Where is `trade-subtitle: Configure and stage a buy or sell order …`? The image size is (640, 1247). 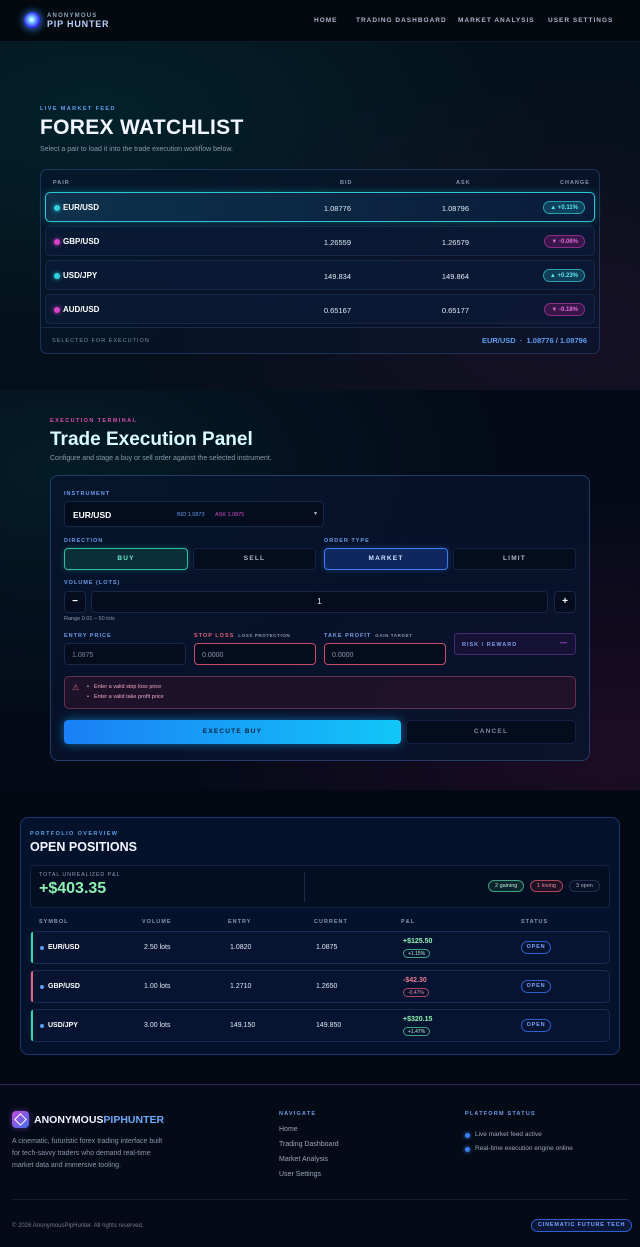
trade-subtitle: Configure and stage a buy or sell order … is located at coordinates (161, 458).